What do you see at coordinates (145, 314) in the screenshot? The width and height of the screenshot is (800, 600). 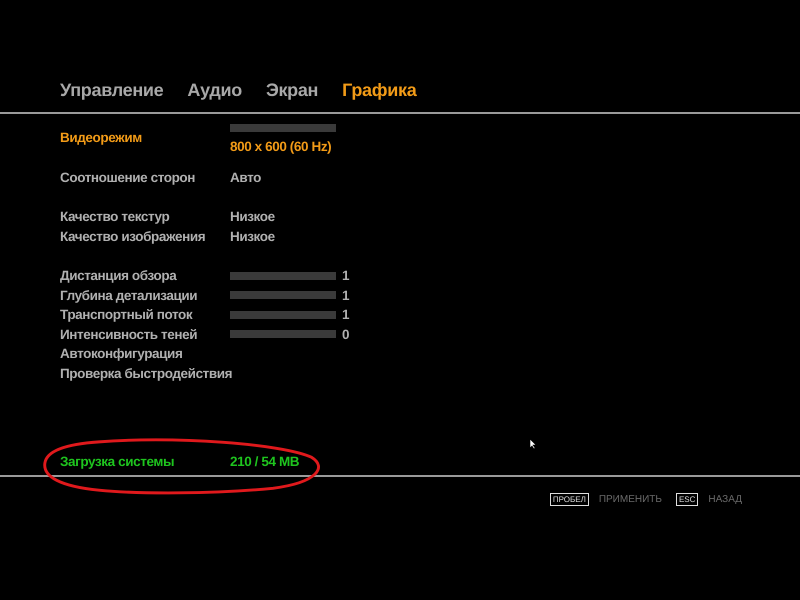 I see `setting-label: Транспортный поток` at bounding box center [145, 314].